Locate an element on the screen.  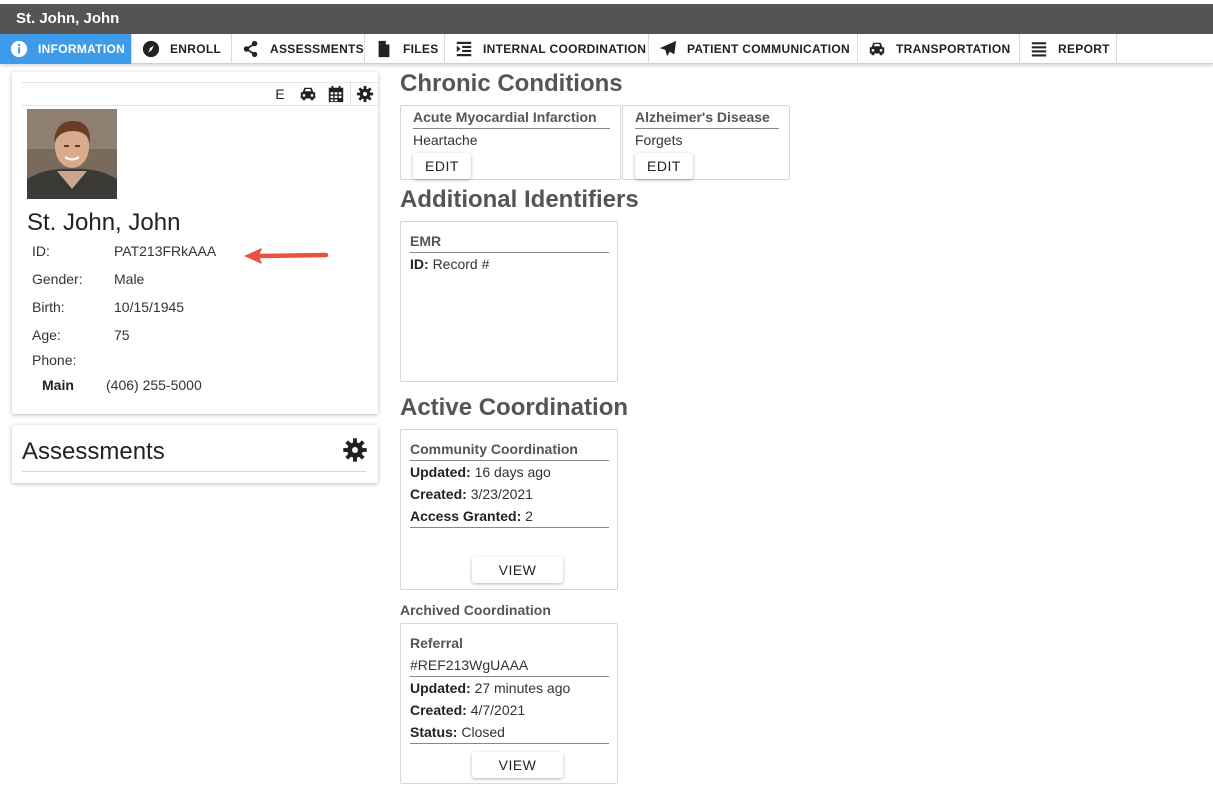
additional-identifiers-heading: Additional Identifiers is located at coordinates (519, 199).